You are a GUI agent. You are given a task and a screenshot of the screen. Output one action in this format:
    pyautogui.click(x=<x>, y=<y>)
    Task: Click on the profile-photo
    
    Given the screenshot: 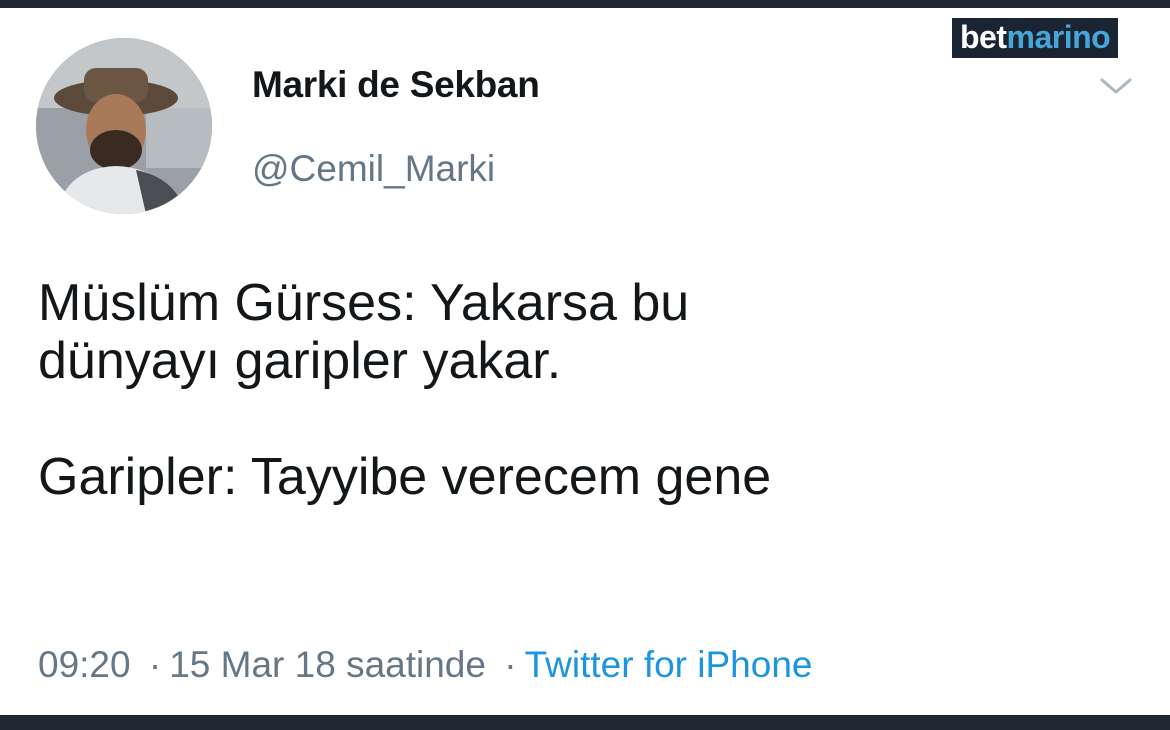 What is the action you would take?
    pyautogui.click(x=124, y=126)
    